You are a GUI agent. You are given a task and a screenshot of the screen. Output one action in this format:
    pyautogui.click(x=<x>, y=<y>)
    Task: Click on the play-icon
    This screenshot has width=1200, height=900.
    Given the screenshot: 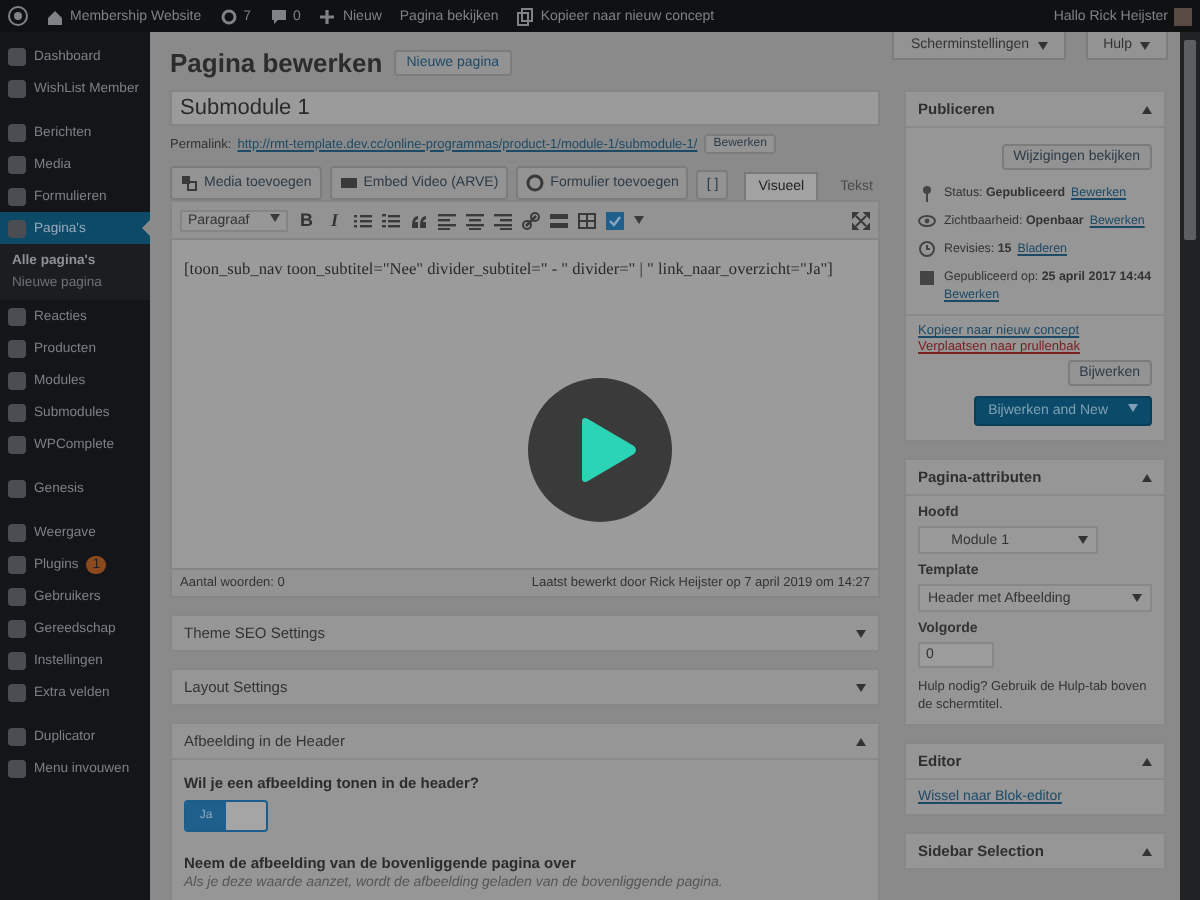 What is the action you would take?
    pyautogui.click(x=608, y=450)
    